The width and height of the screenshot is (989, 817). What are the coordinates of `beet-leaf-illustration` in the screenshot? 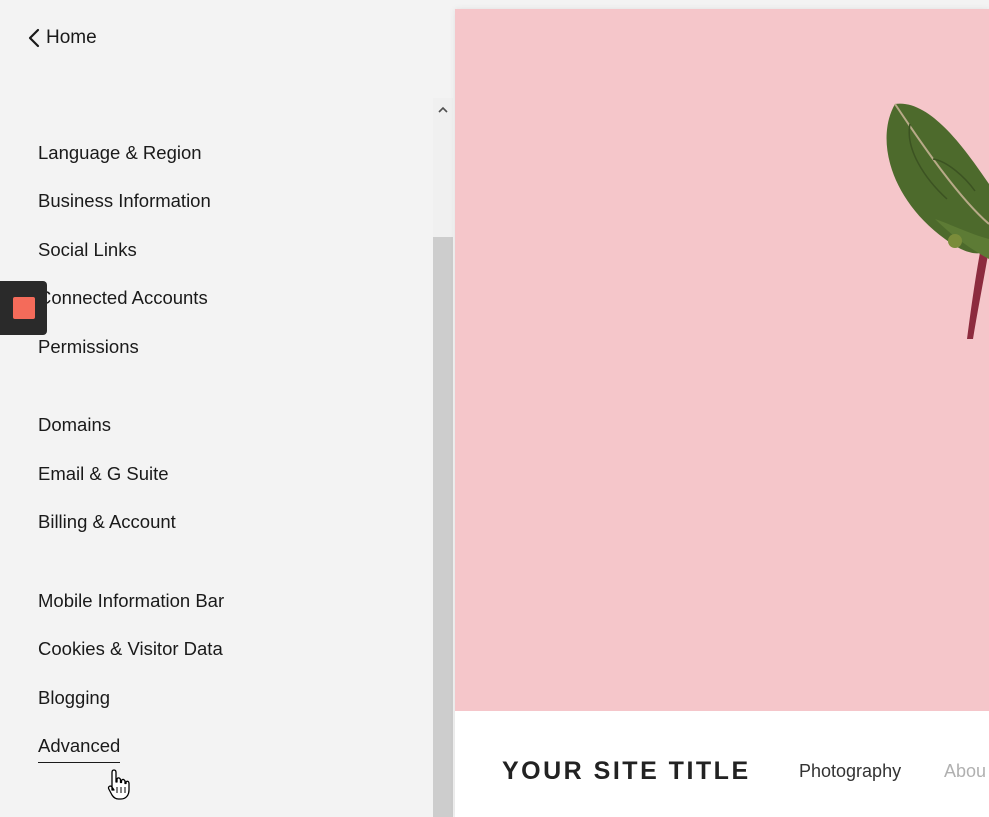 It's located at (937, 221).